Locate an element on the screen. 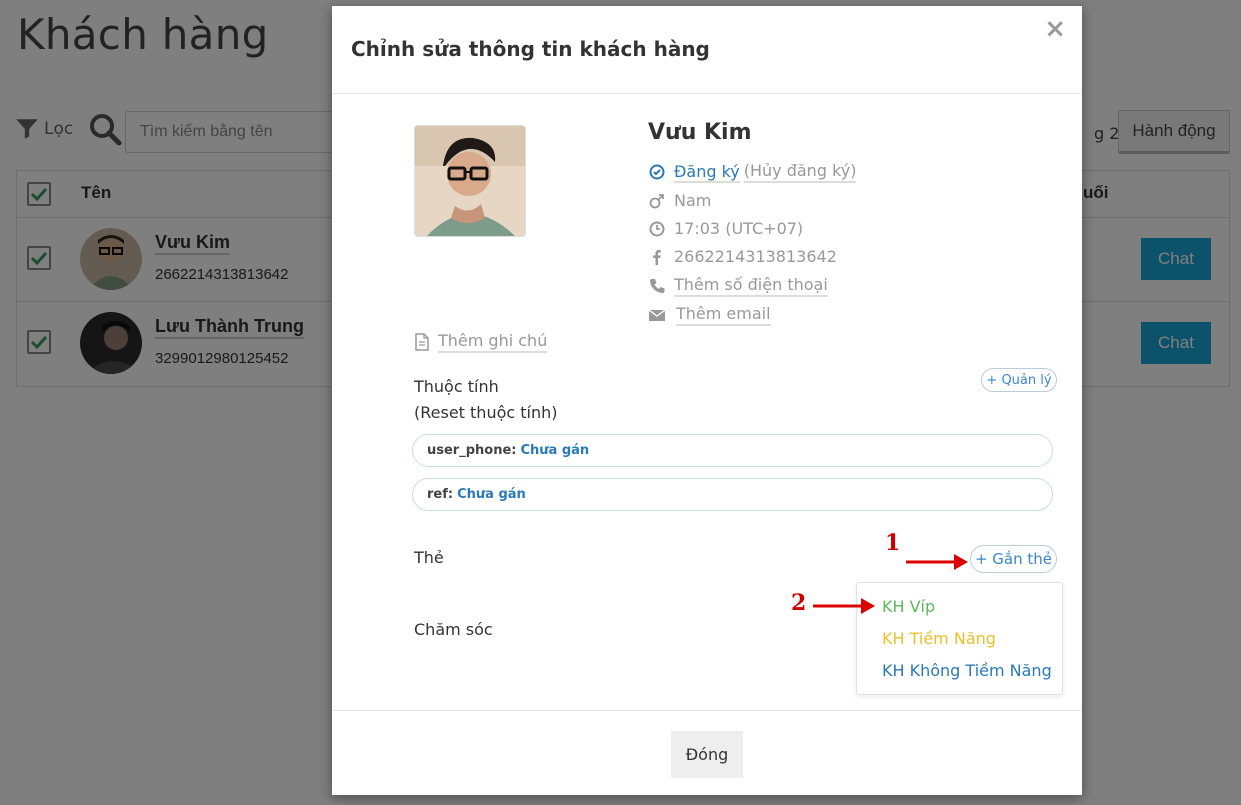  phone-line: Thêm số điện thoại is located at coordinates (738, 286).